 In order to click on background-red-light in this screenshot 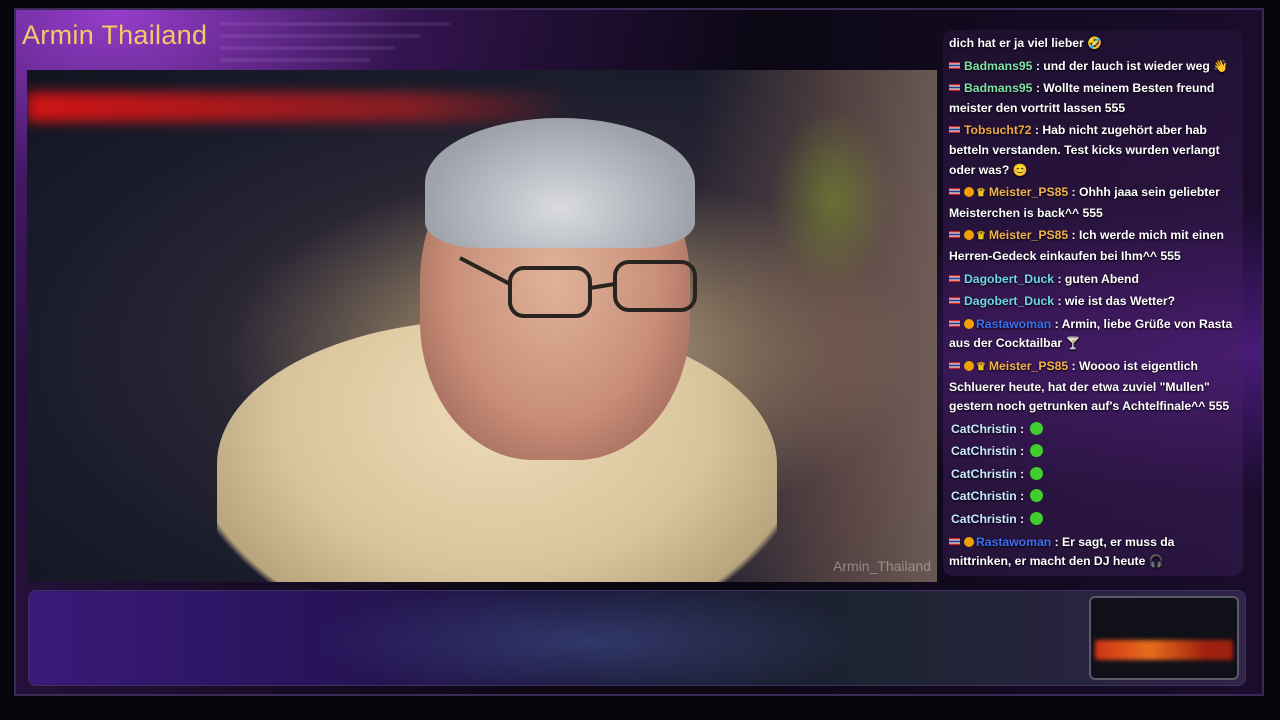, I will do `click(300, 107)`.